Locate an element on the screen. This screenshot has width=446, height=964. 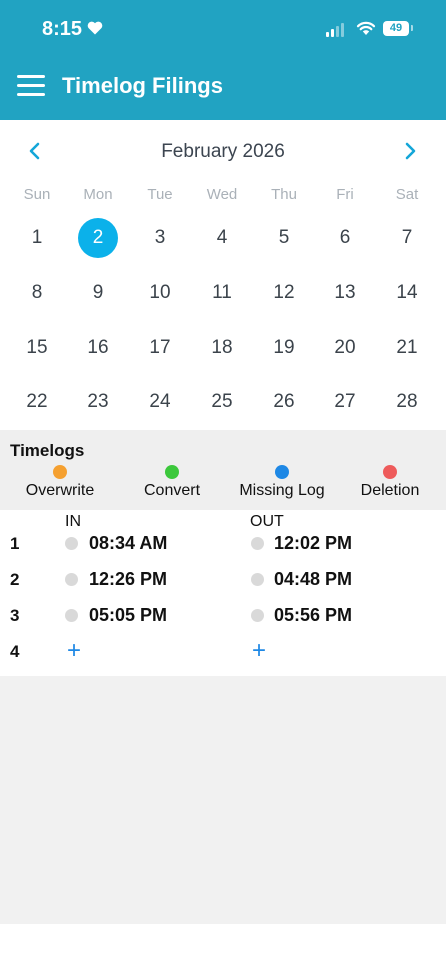
month-label: February 2026 is located at coordinates (223, 151).